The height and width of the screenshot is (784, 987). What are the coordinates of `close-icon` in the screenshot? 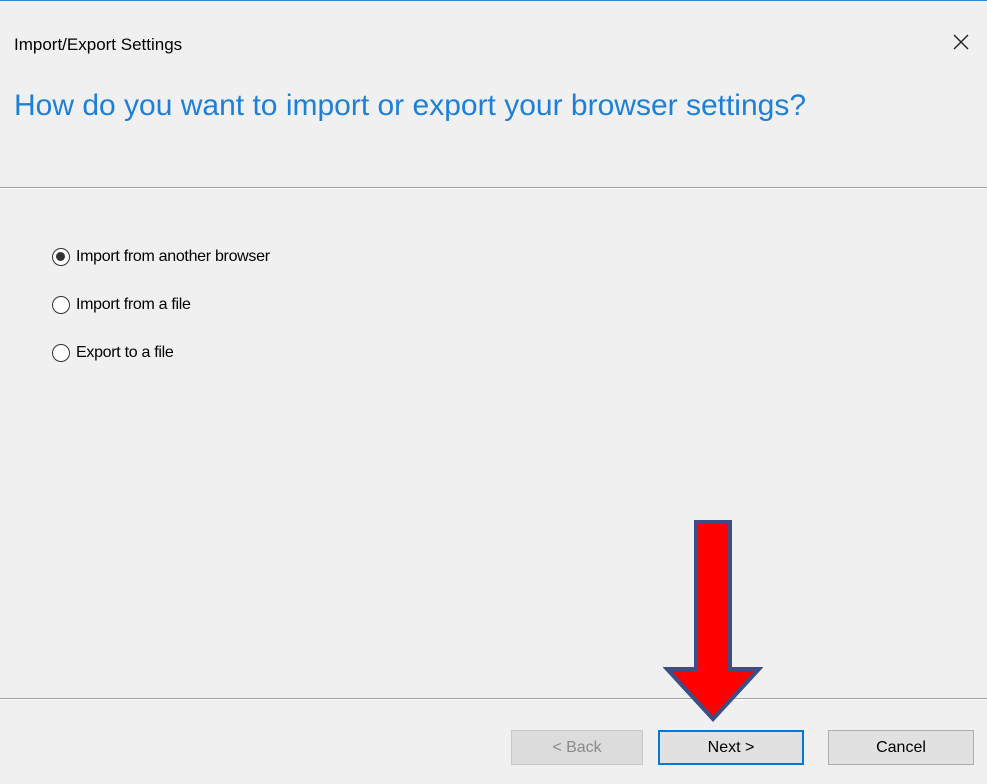 It's located at (961, 42).